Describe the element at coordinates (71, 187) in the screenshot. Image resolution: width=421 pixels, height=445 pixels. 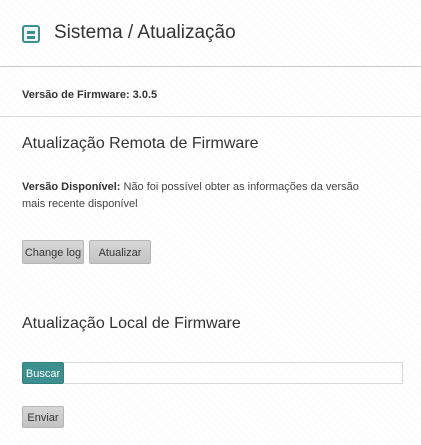
I see `available-version-label: Versão Disponível:` at that location.